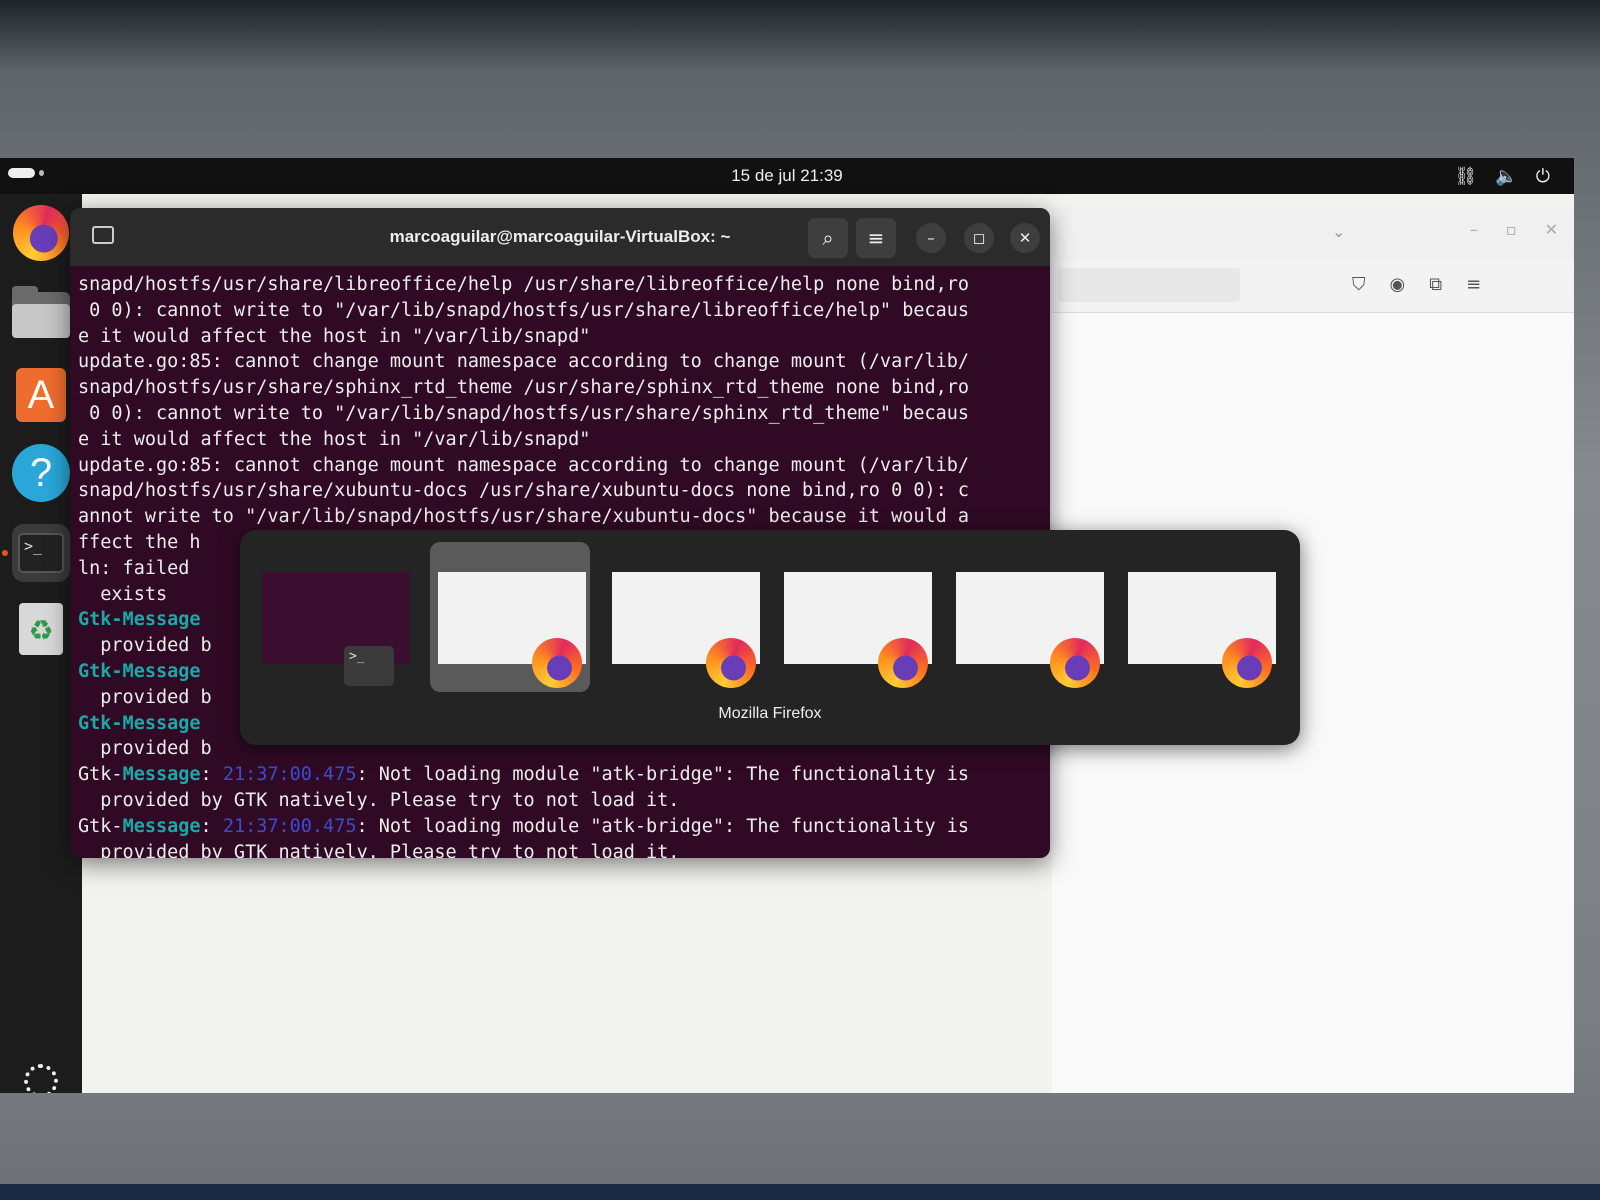 The height and width of the screenshot is (1200, 1600). What do you see at coordinates (510, 617) in the screenshot?
I see `switcher-window-firefox-selected` at bounding box center [510, 617].